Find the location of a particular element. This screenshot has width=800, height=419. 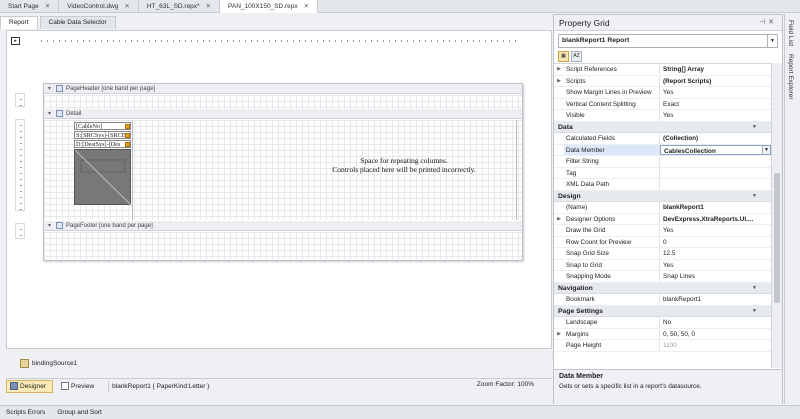

property-category: Design ▼ is located at coordinates (662, 196).